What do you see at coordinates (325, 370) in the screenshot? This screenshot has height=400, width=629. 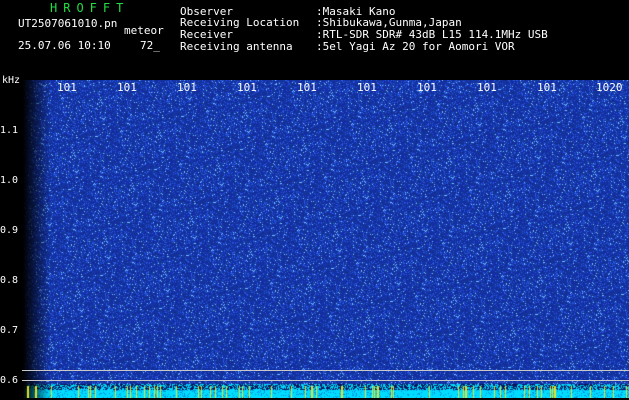 I see `baseline-line` at bounding box center [325, 370].